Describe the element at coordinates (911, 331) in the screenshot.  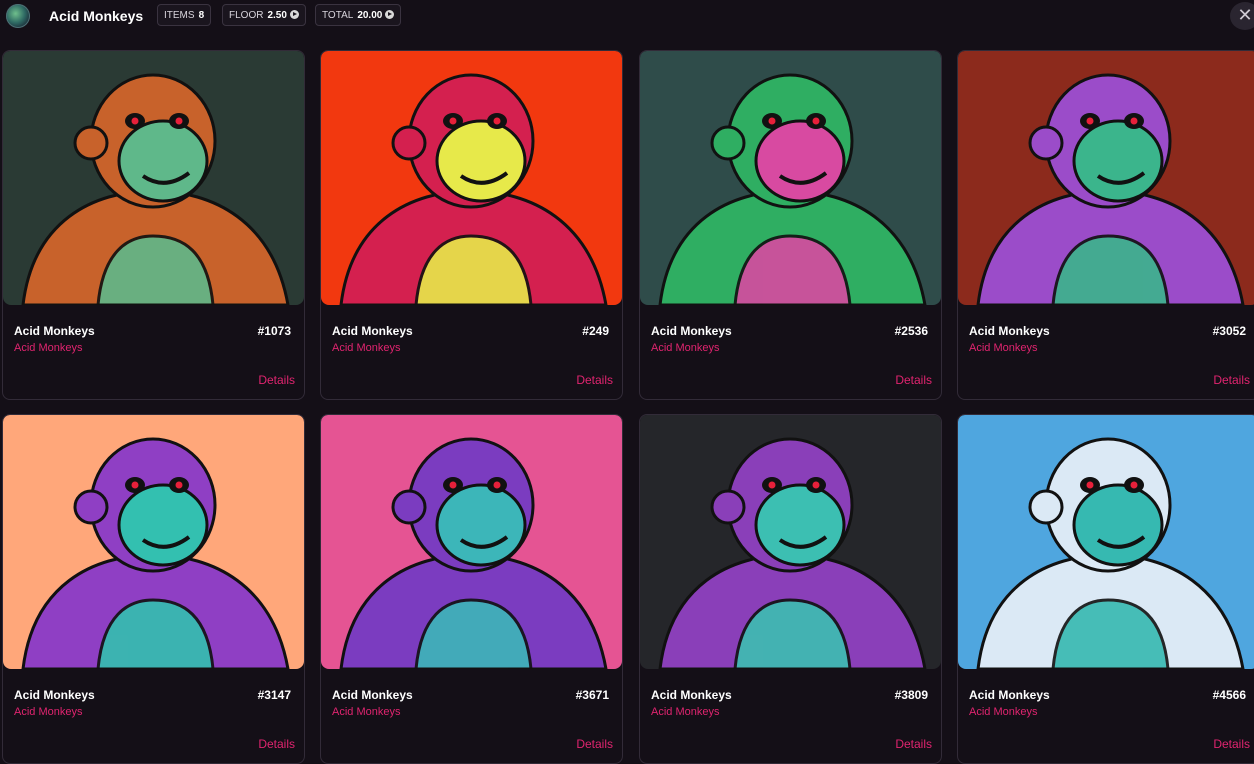
I see `nft-number: #2536` at that location.